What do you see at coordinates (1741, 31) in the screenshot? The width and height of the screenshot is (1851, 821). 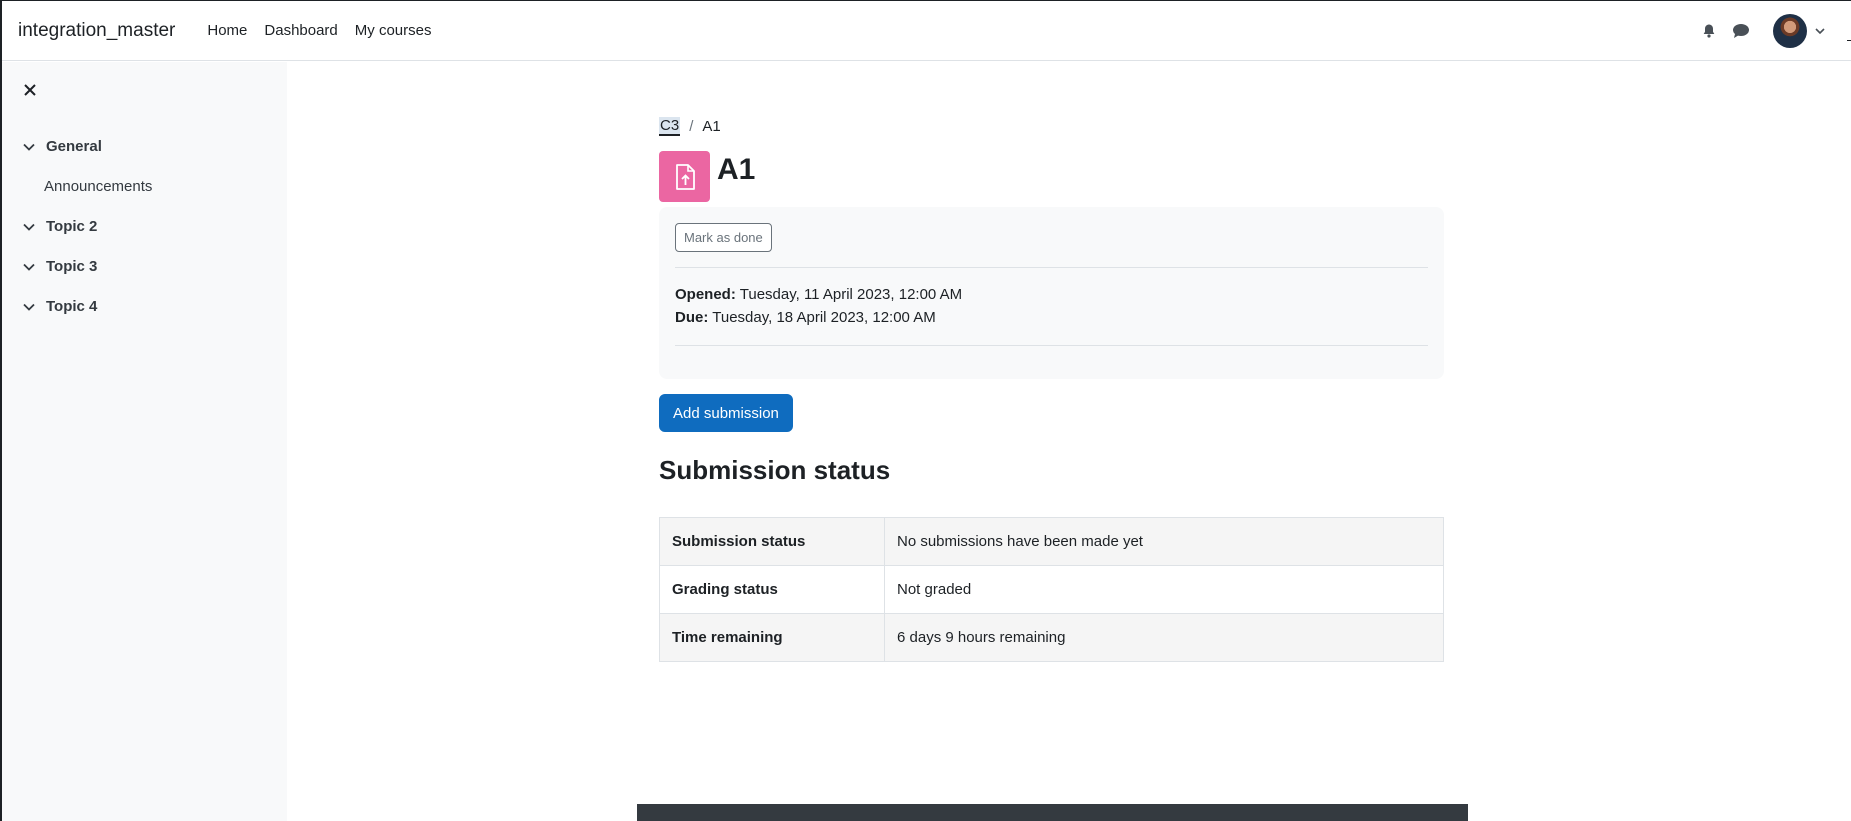 I see `chat-bubble-icon` at bounding box center [1741, 31].